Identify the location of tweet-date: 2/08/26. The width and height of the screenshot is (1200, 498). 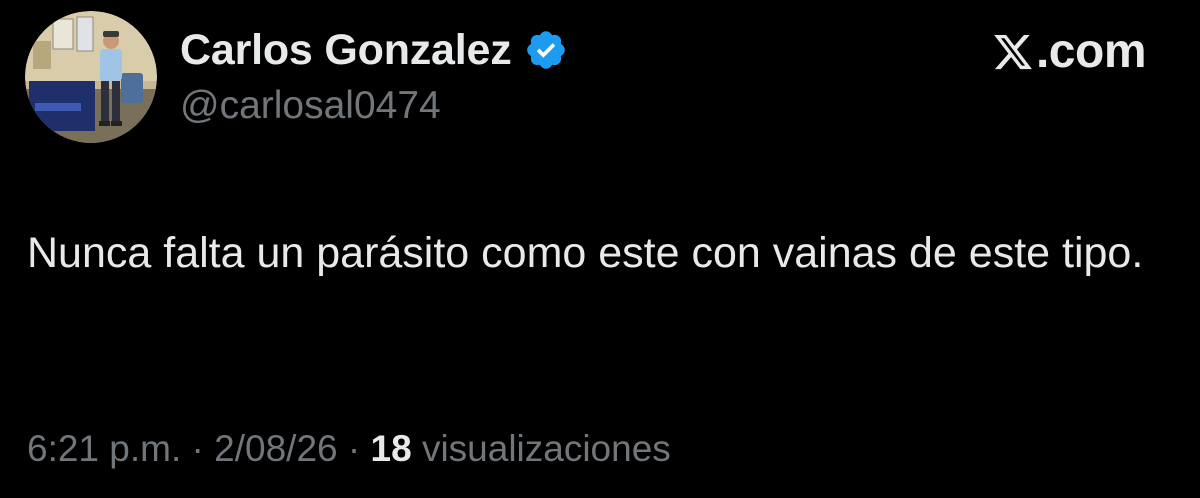
(275, 448).